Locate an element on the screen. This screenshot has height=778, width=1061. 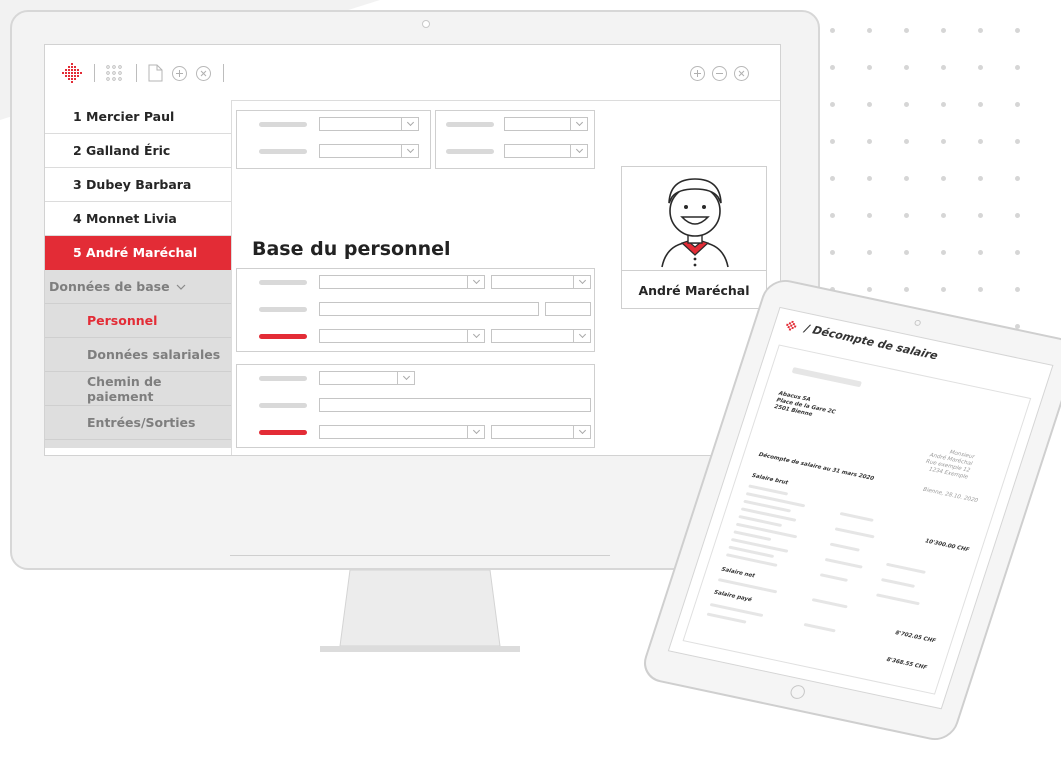
tablet-camera is located at coordinates (917, 323).